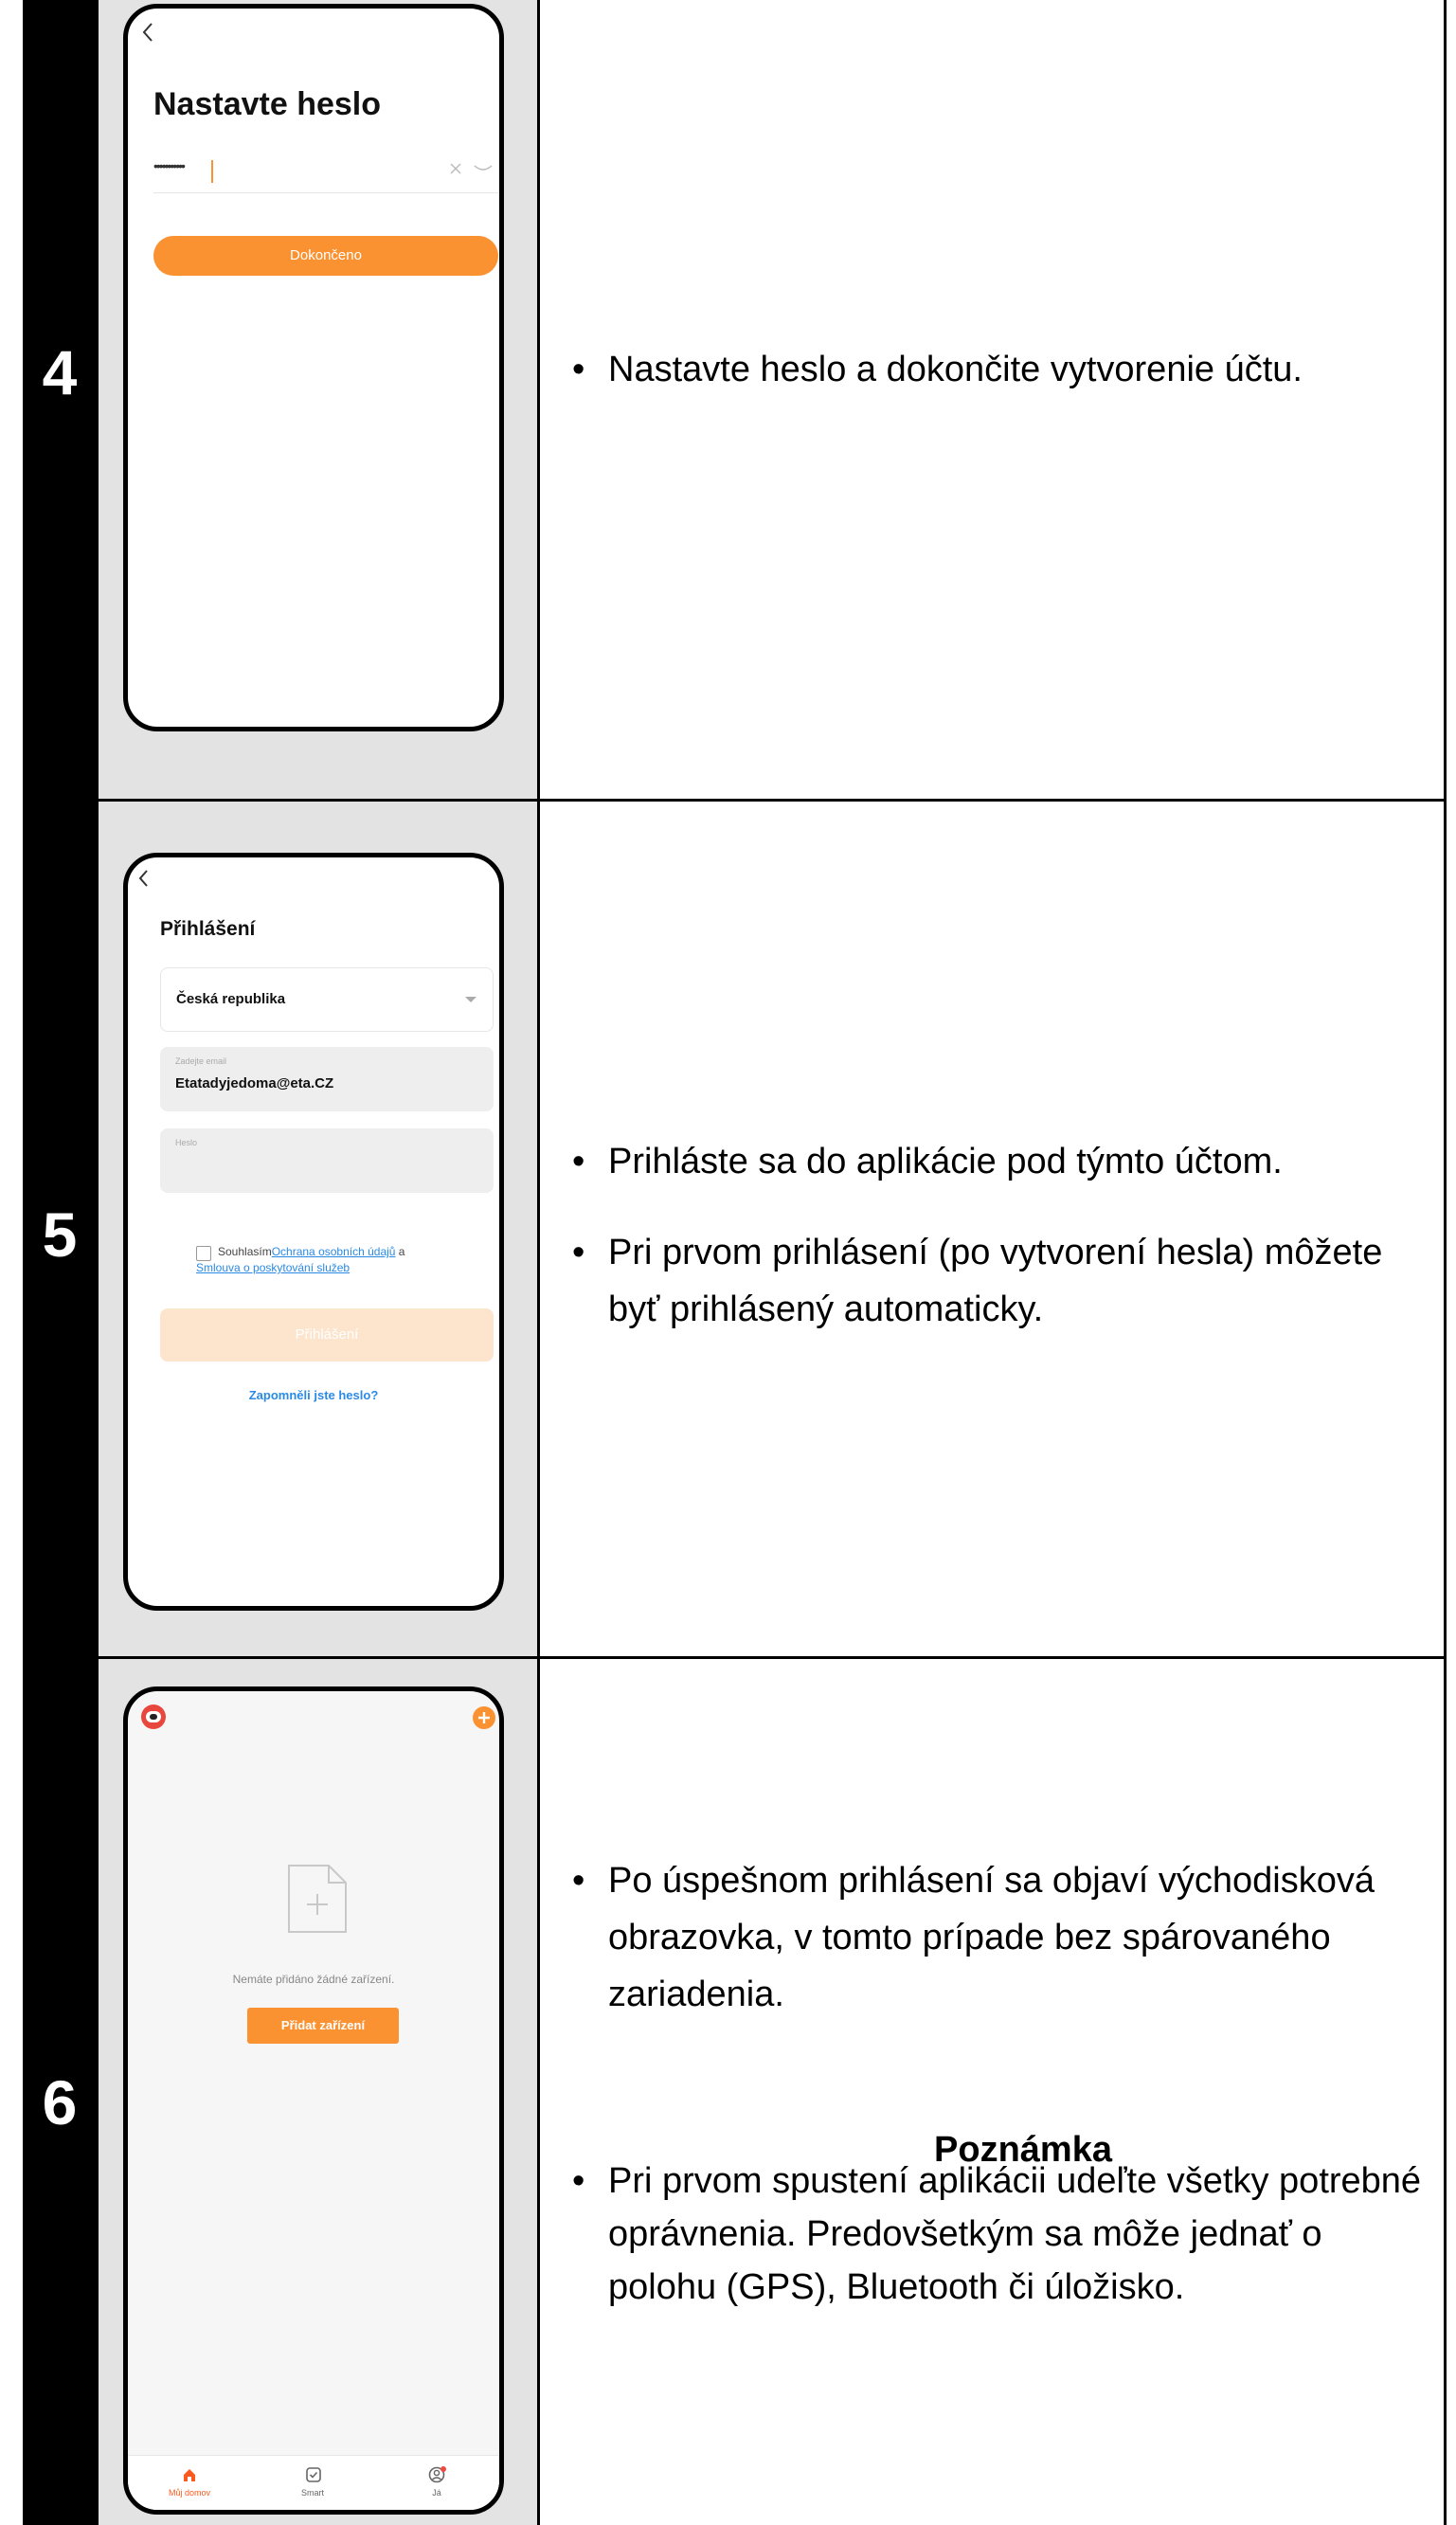 This screenshot has width=1456, height=2525. What do you see at coordinates (190, 2483) in the screenshot?
I see `tab-my-home: Můj domov` at bounding box center [190, 2483].